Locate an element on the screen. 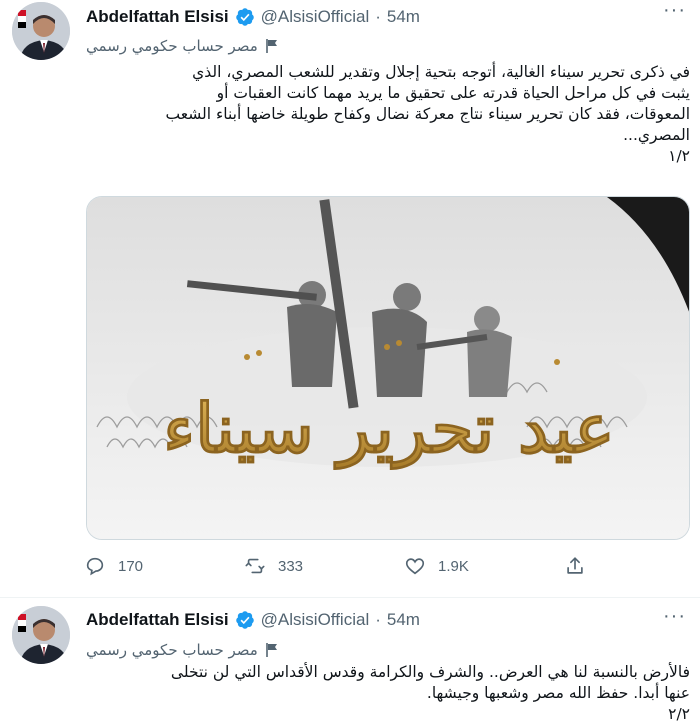 The image size is (700, 724). calligraphy-text: عيد تحرير سيناء is located at coordinates (389, 429).